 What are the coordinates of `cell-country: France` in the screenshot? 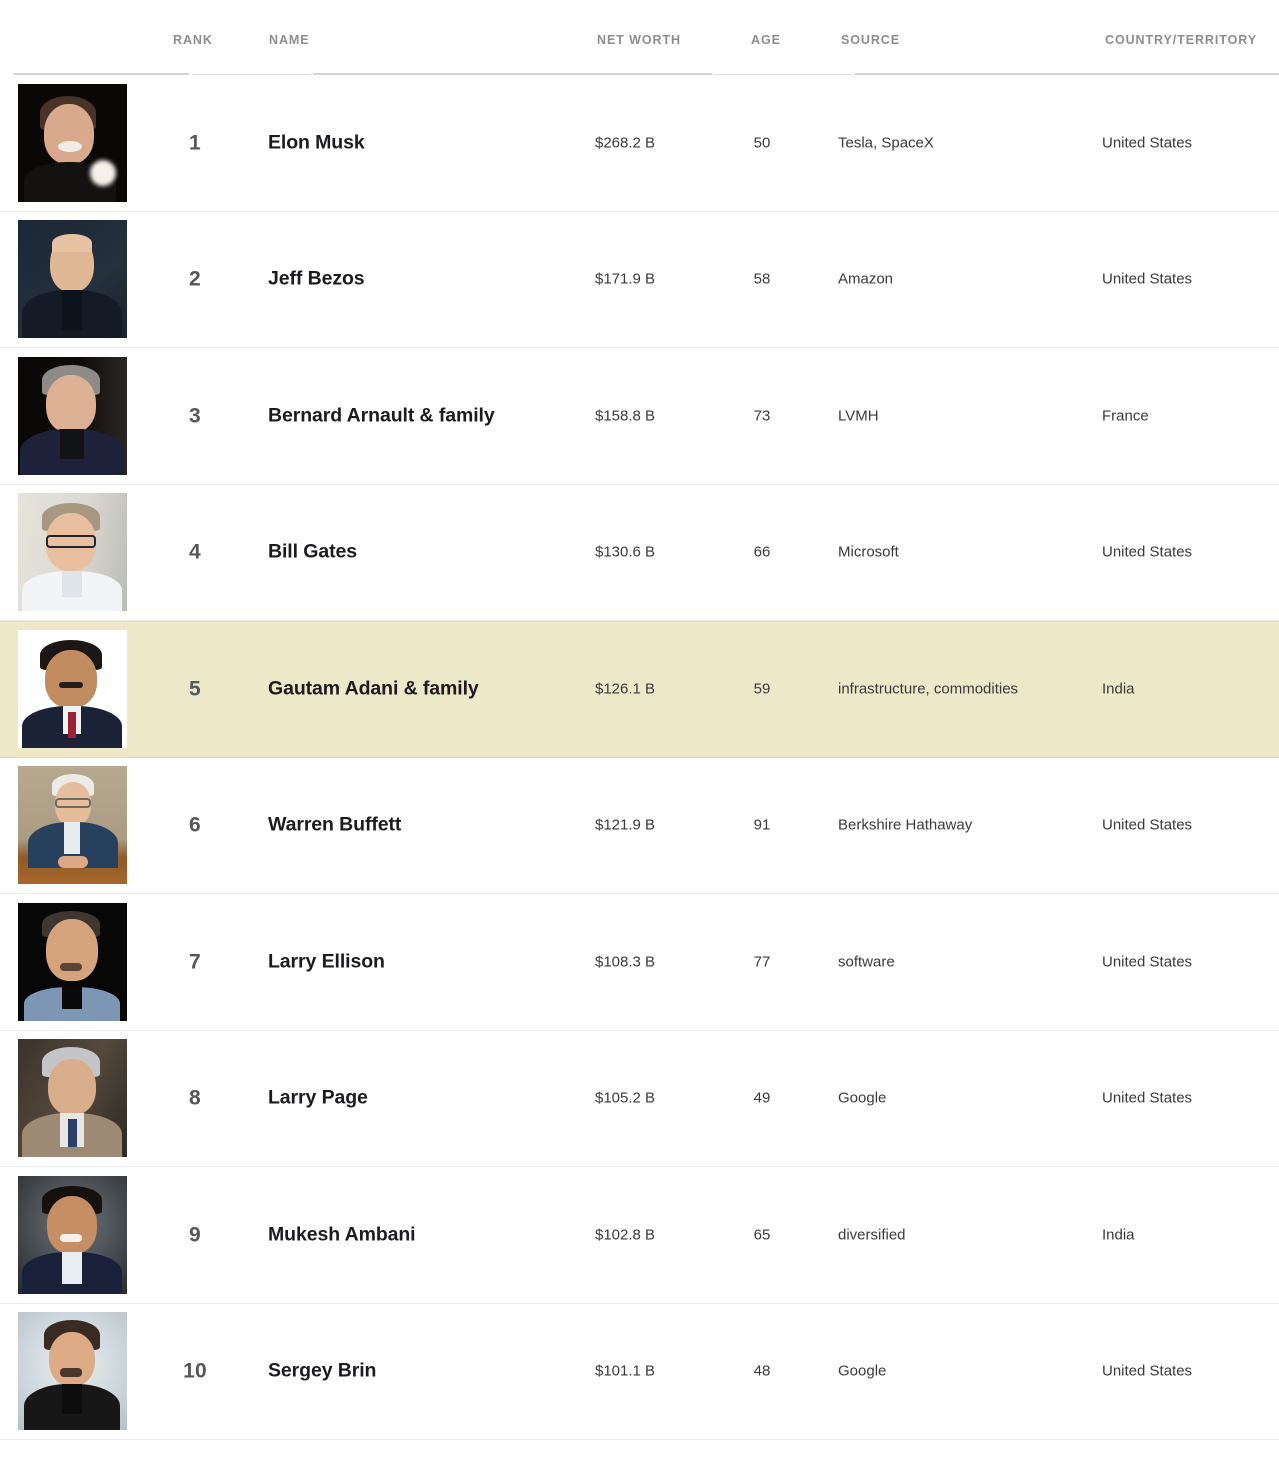 It's located at (1125, 416).